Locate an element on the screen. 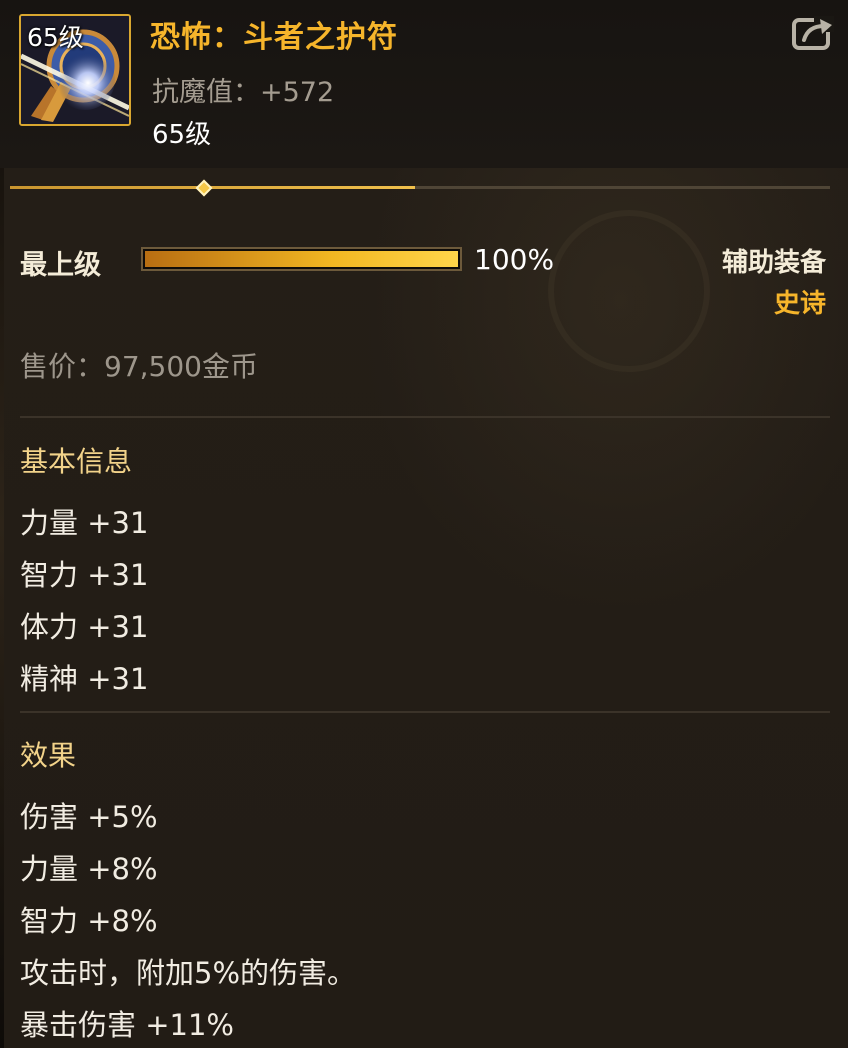 Image resolution: width=848 pixels, height=1048 pixels. grade-bar is located at coordinates (301, 259).